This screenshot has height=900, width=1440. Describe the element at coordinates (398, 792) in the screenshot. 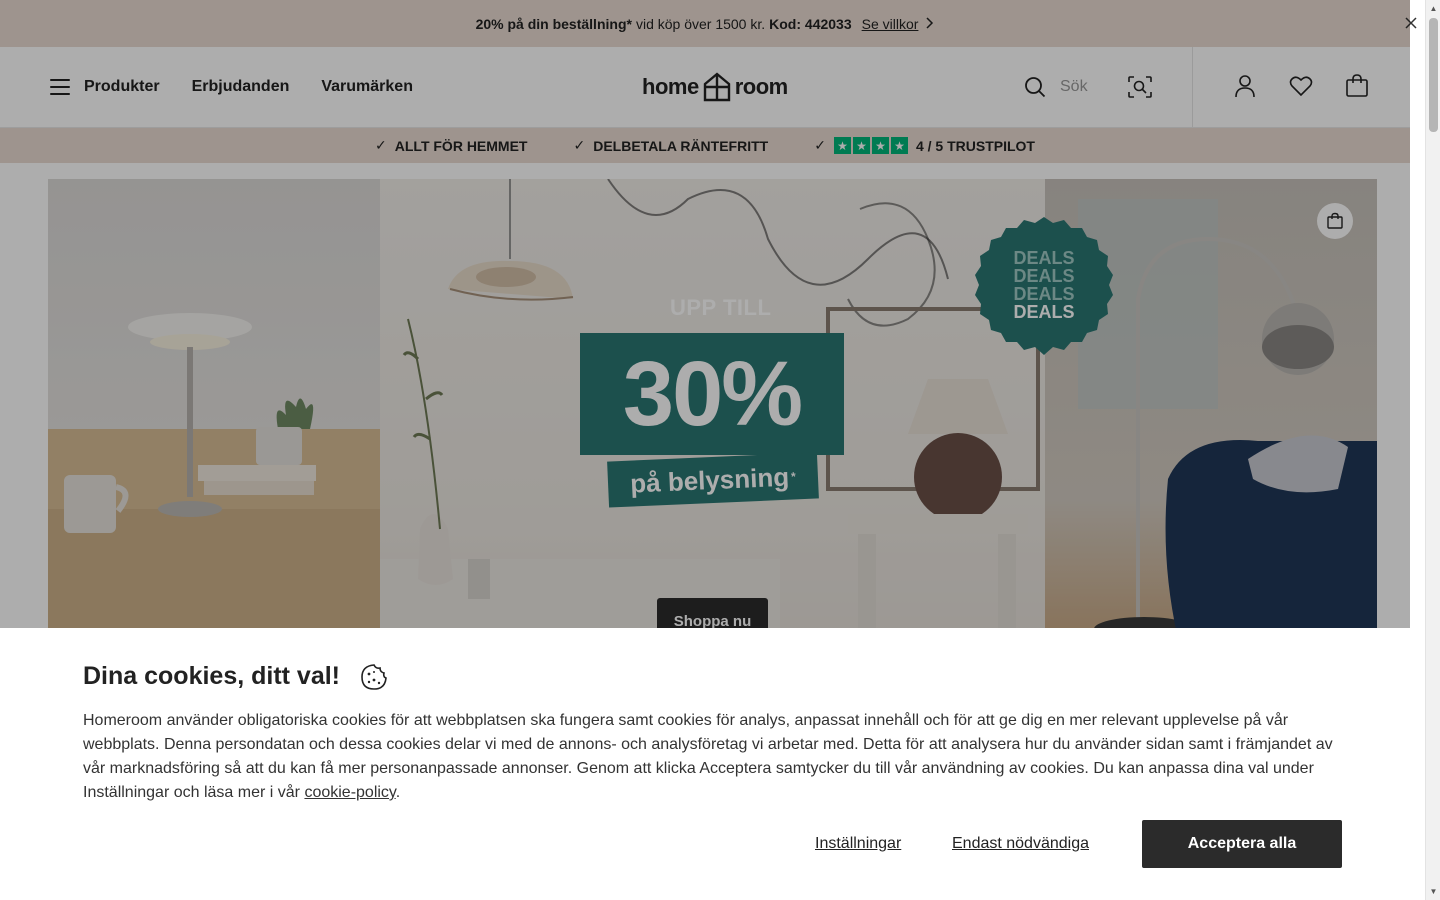

I see `cookie-body-period: .` at that location.